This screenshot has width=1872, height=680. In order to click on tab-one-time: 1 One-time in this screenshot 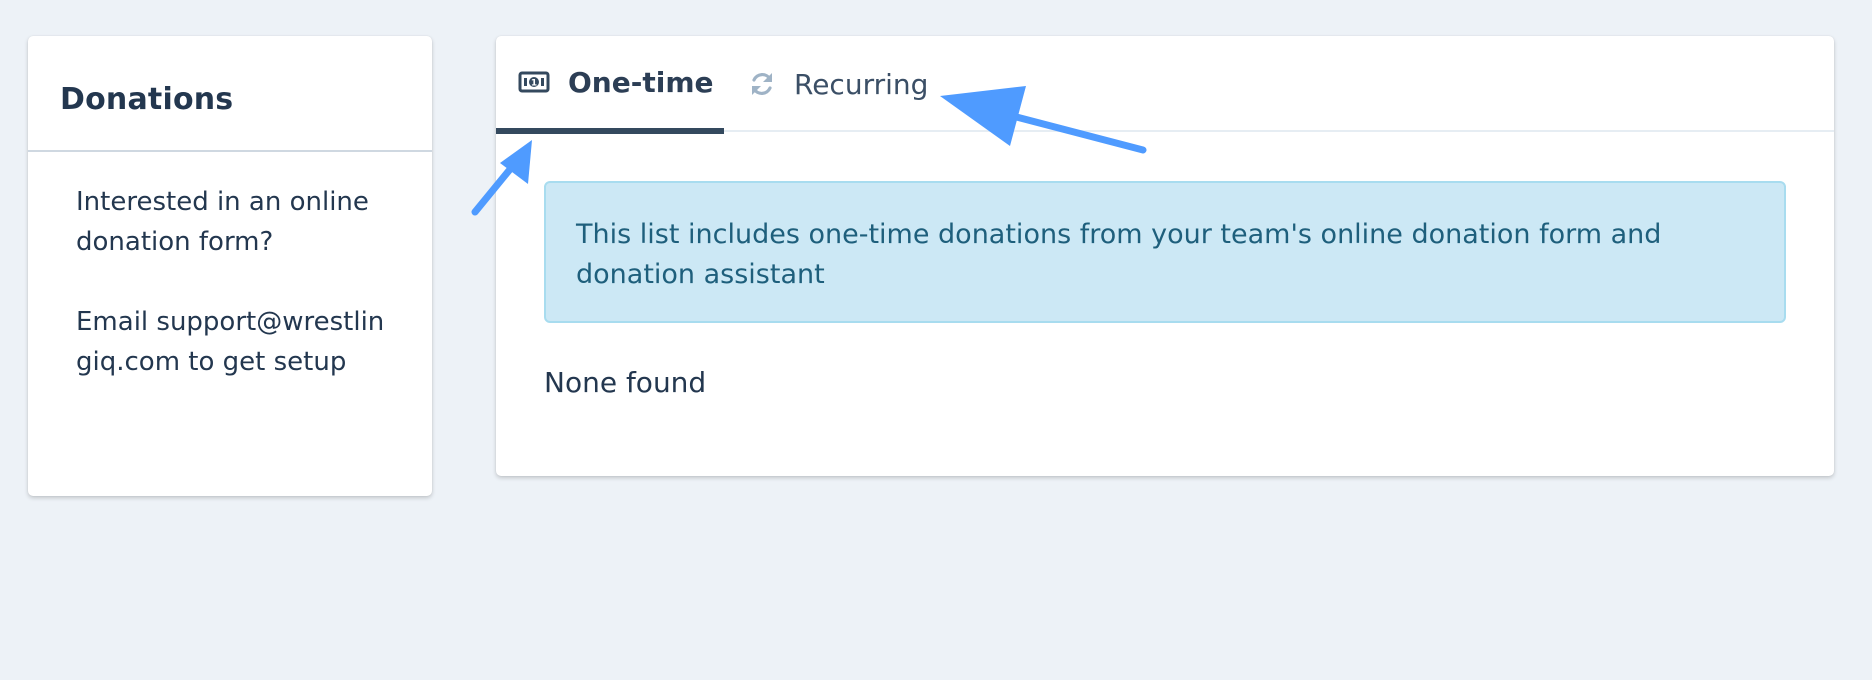, I will do `click(610, 85)`.